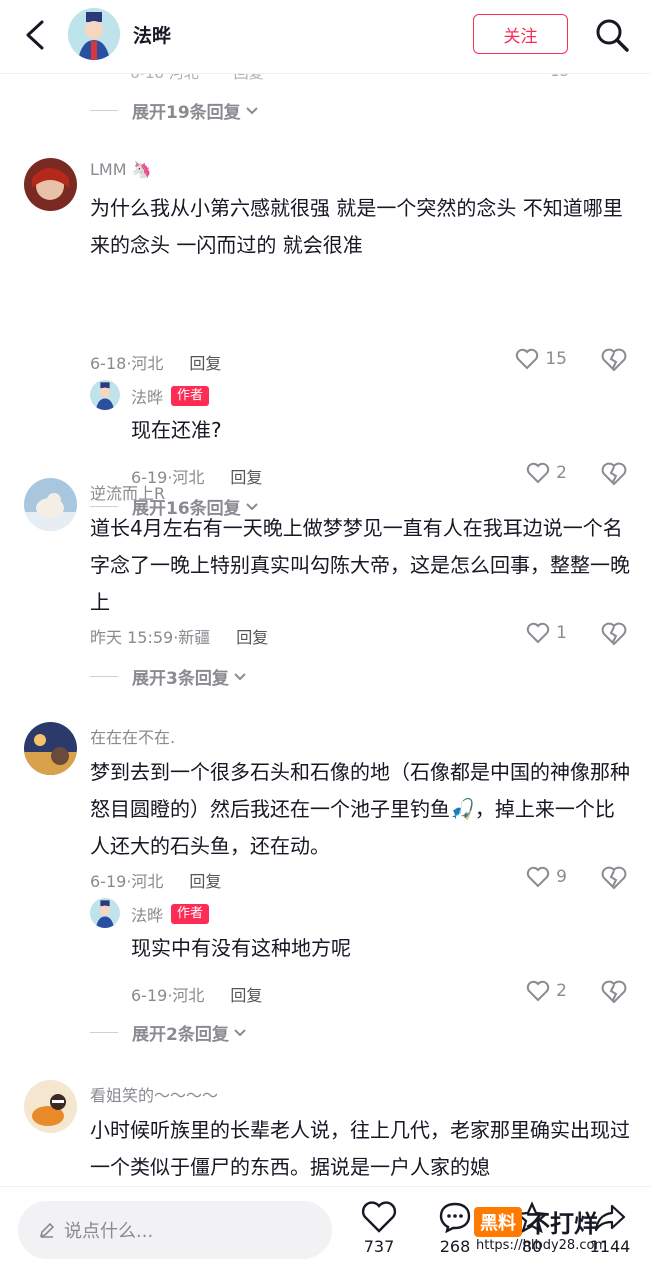 The image size is (651, 1280). I want to click on comment-meta: 6-18·河北 回复, so click(155, 362).